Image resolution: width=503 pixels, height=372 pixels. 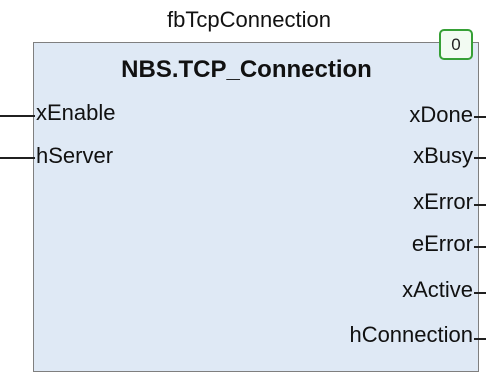 What do you see at coordinates (443, 202) in the screenshot?
I see `output-pin-xerror: xError` at bounding box center [443, 202].